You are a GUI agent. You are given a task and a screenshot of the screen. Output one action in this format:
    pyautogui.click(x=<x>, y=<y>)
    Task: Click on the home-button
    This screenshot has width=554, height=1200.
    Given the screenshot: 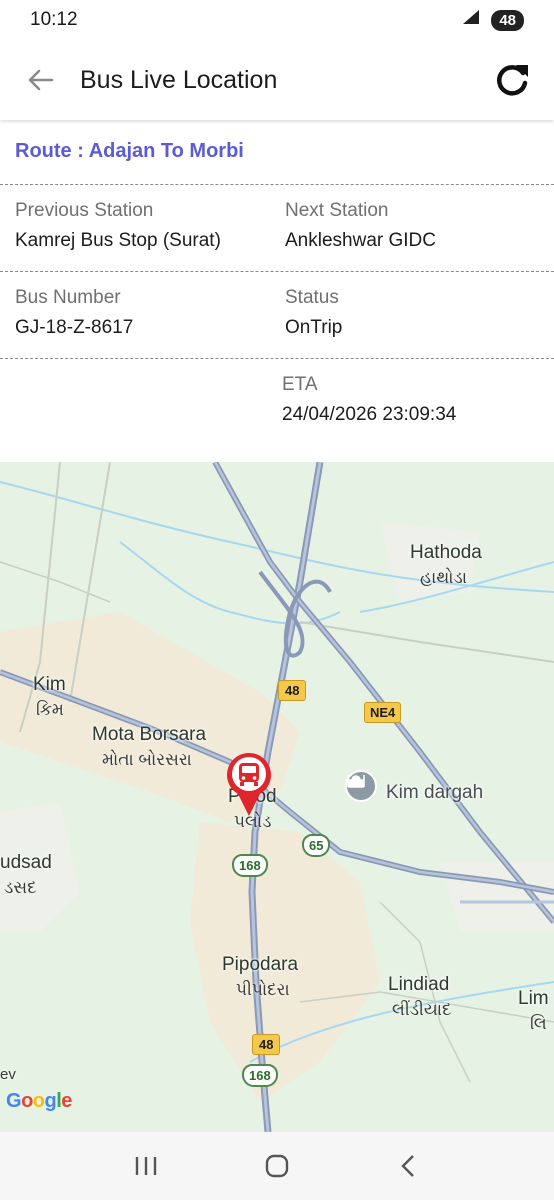 What is the action you would take?
    pyautogui.click(x=277, y=1166)
    